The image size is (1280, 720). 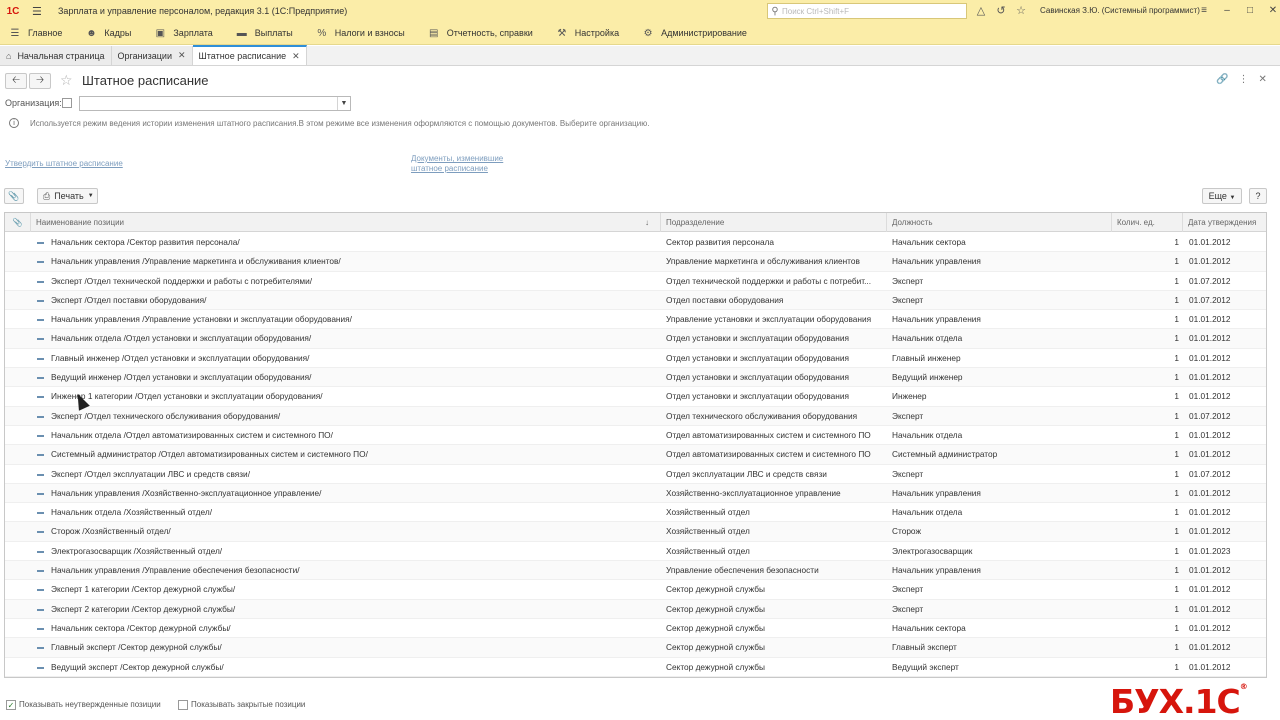 I want to click on show-closed-label: Показывать закрытые позиции, so click(x=248, y=704).